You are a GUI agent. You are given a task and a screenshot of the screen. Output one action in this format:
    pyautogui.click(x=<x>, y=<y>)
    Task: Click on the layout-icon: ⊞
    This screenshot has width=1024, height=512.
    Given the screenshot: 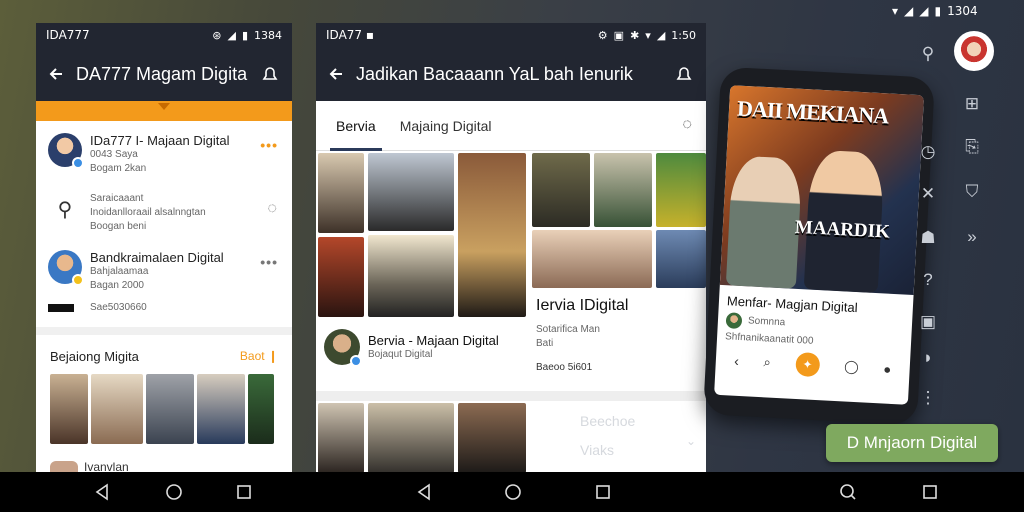 What is the action you would take?
    pyautogui.click(x=972, y=104)
    